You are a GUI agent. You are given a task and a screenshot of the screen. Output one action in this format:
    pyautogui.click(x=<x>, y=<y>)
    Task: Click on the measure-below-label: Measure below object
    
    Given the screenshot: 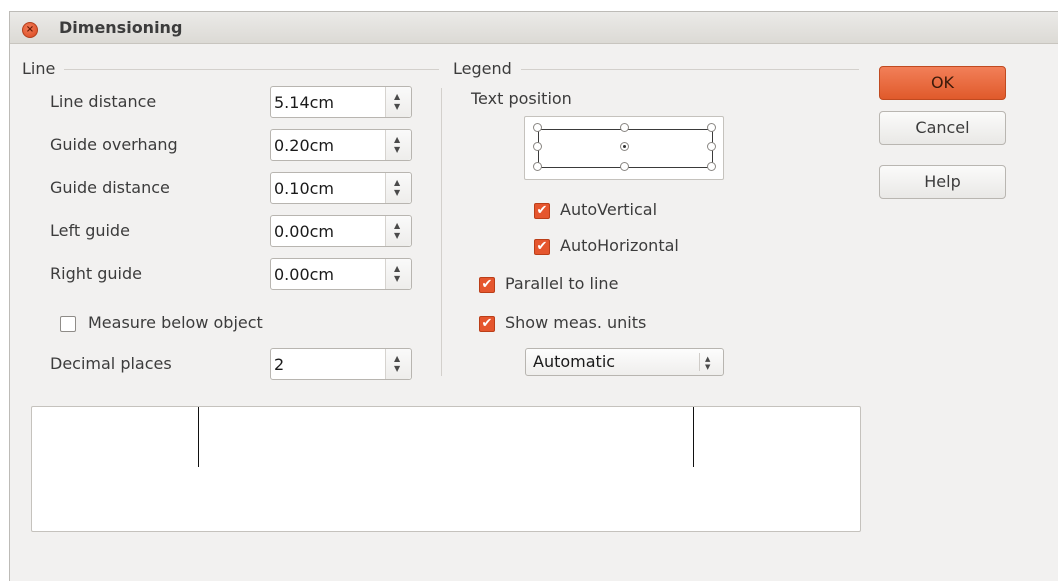 What is the action you would take?
    pyautogui.click(x=175, y=322)
    